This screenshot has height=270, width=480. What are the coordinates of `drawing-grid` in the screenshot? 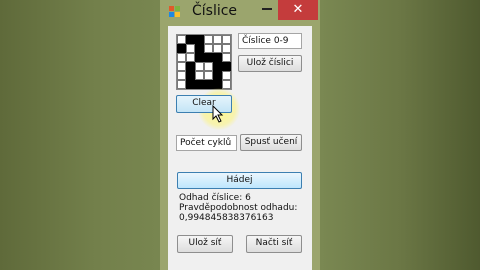 It's located at (204, 62).